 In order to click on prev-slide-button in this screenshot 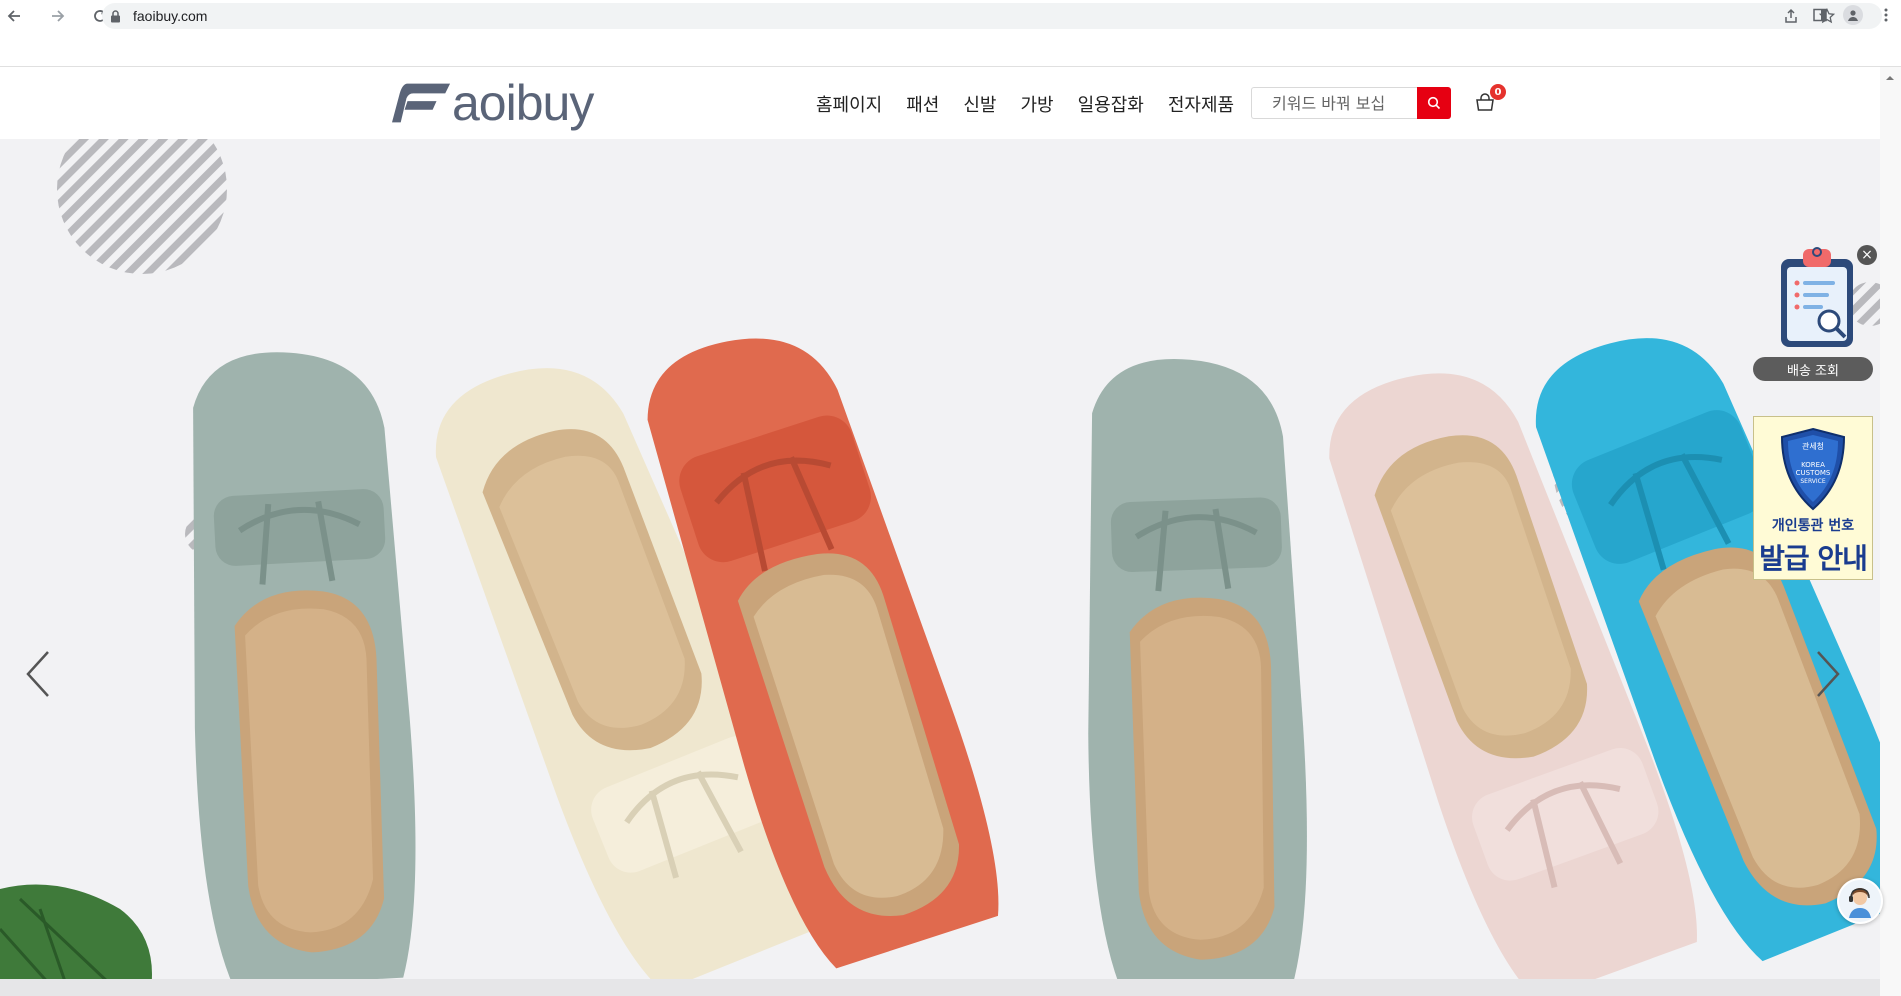, I will do `click(38, 674)`.